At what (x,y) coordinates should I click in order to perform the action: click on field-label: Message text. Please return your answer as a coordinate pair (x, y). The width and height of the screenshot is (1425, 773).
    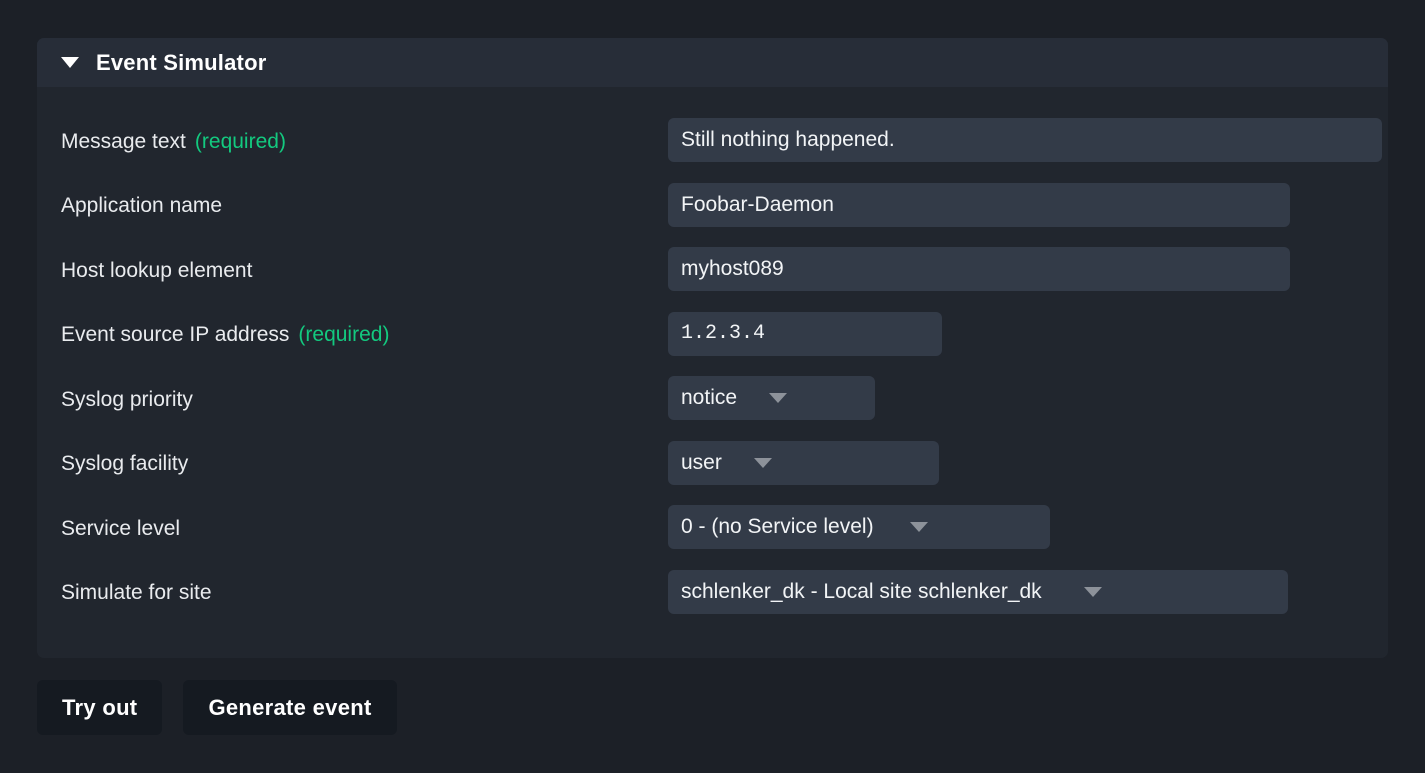
    Looking at the image, I should click on (123, 141).